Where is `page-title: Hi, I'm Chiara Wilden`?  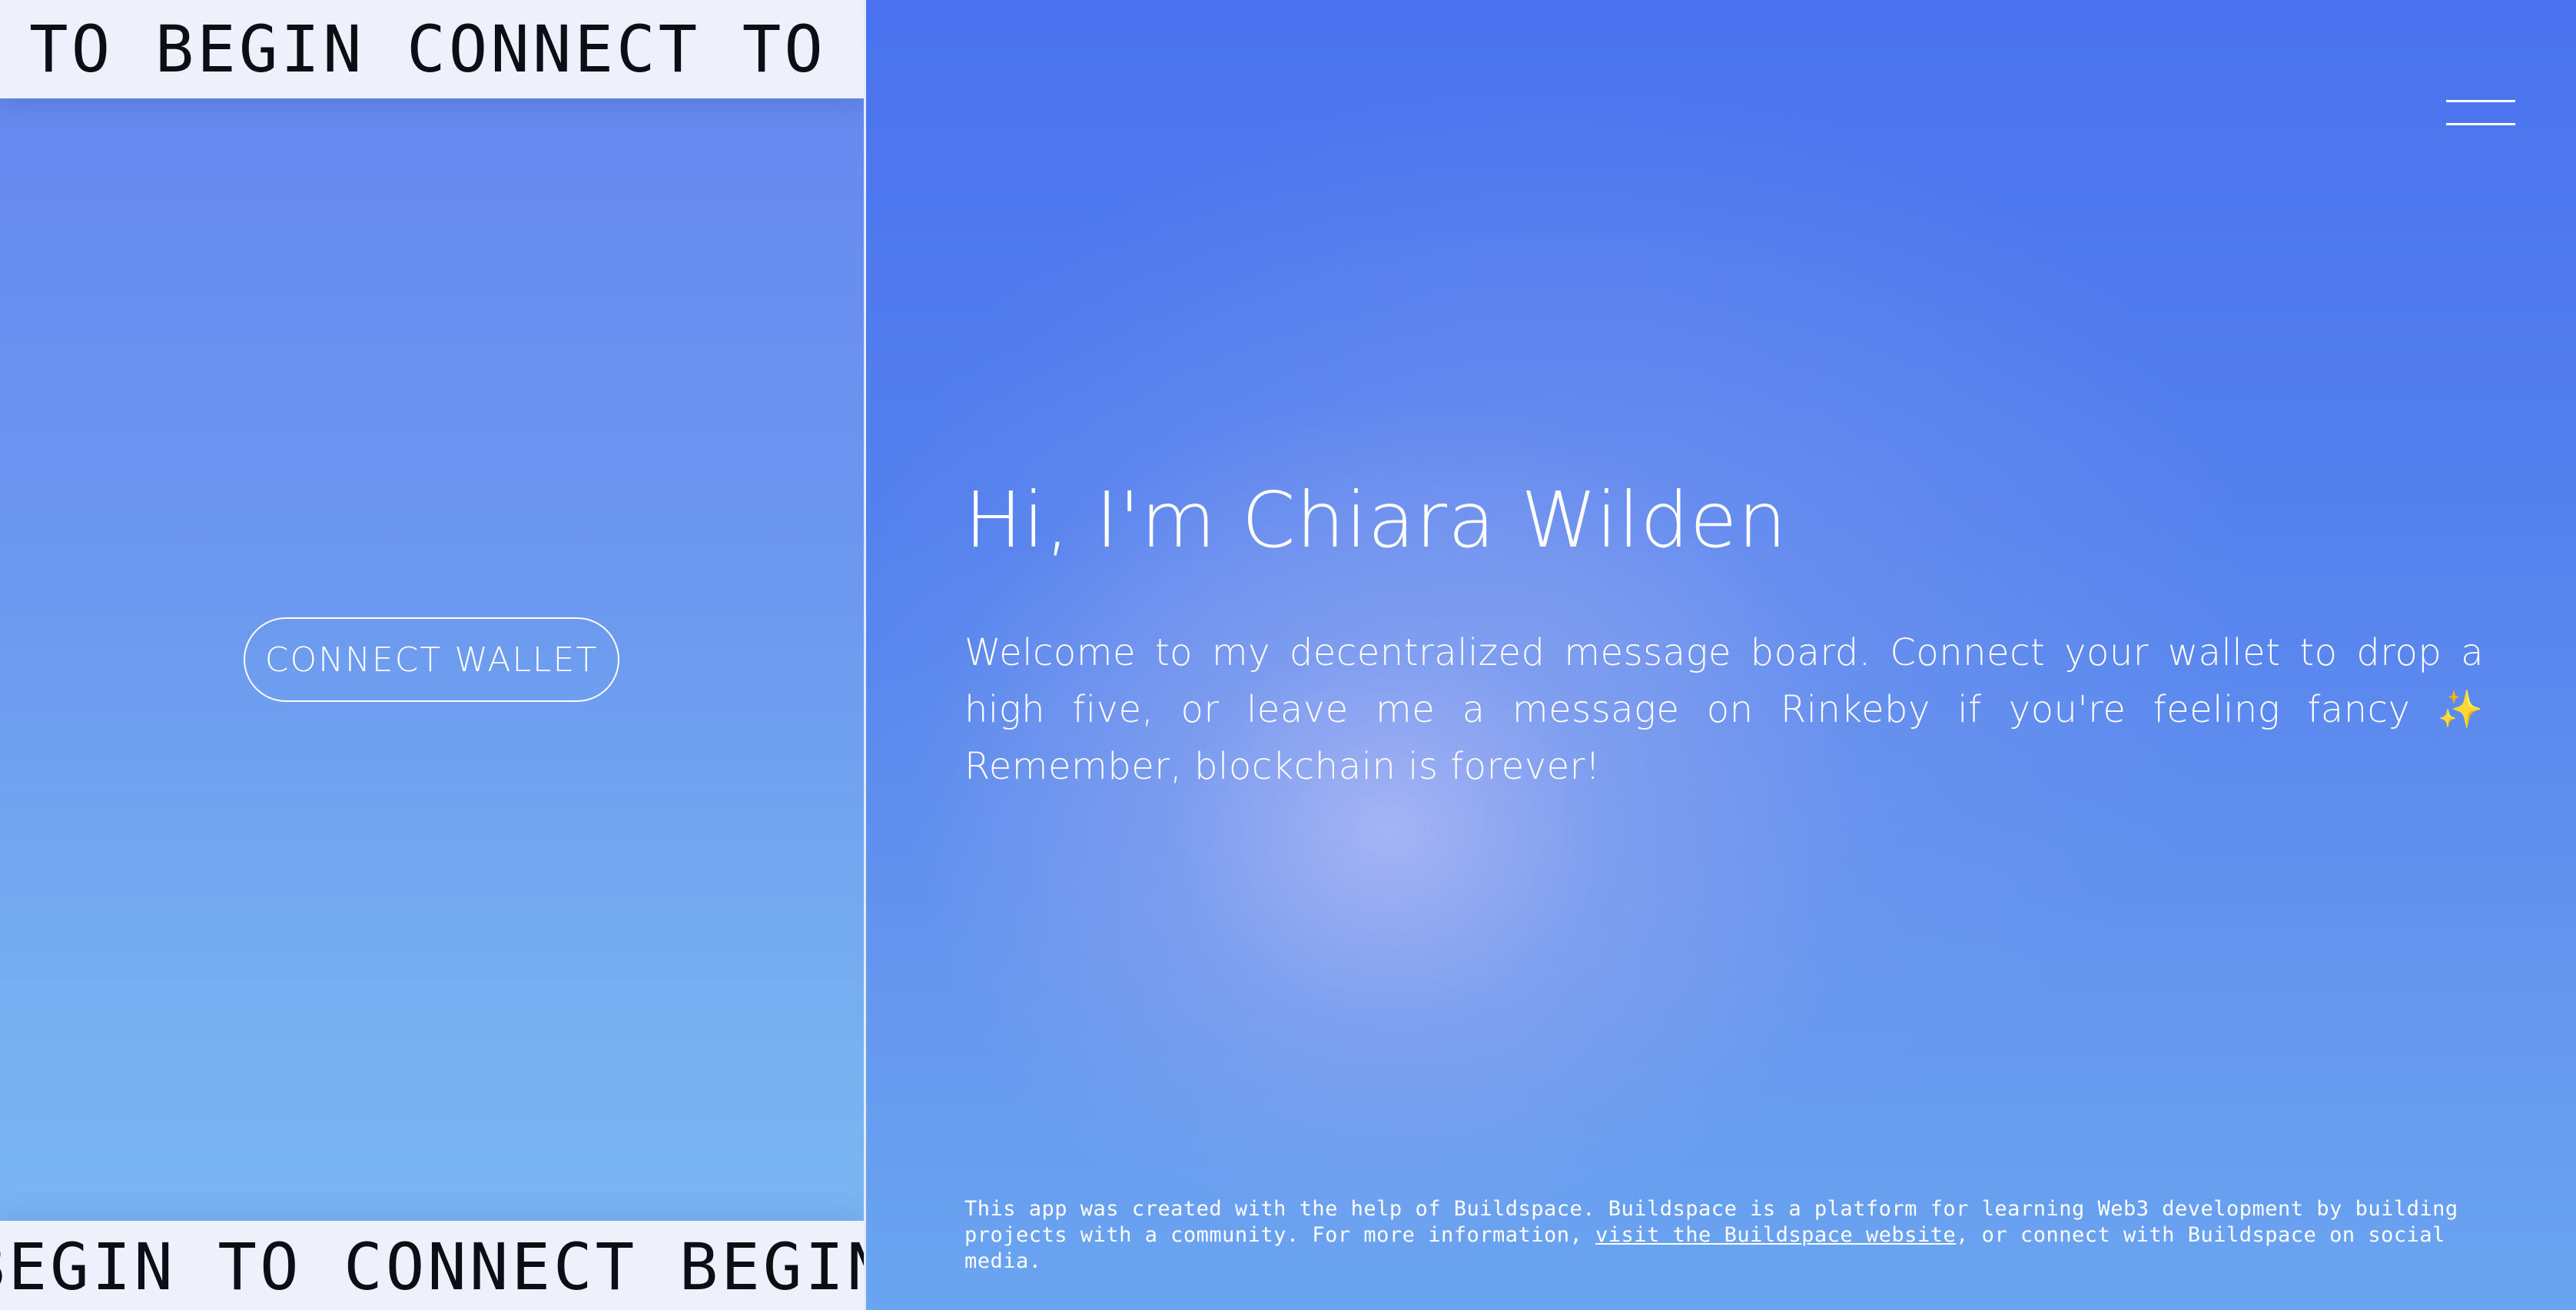
page-title: Hi, I'm Chiara Wilden is located at coordinates (1376, 520).